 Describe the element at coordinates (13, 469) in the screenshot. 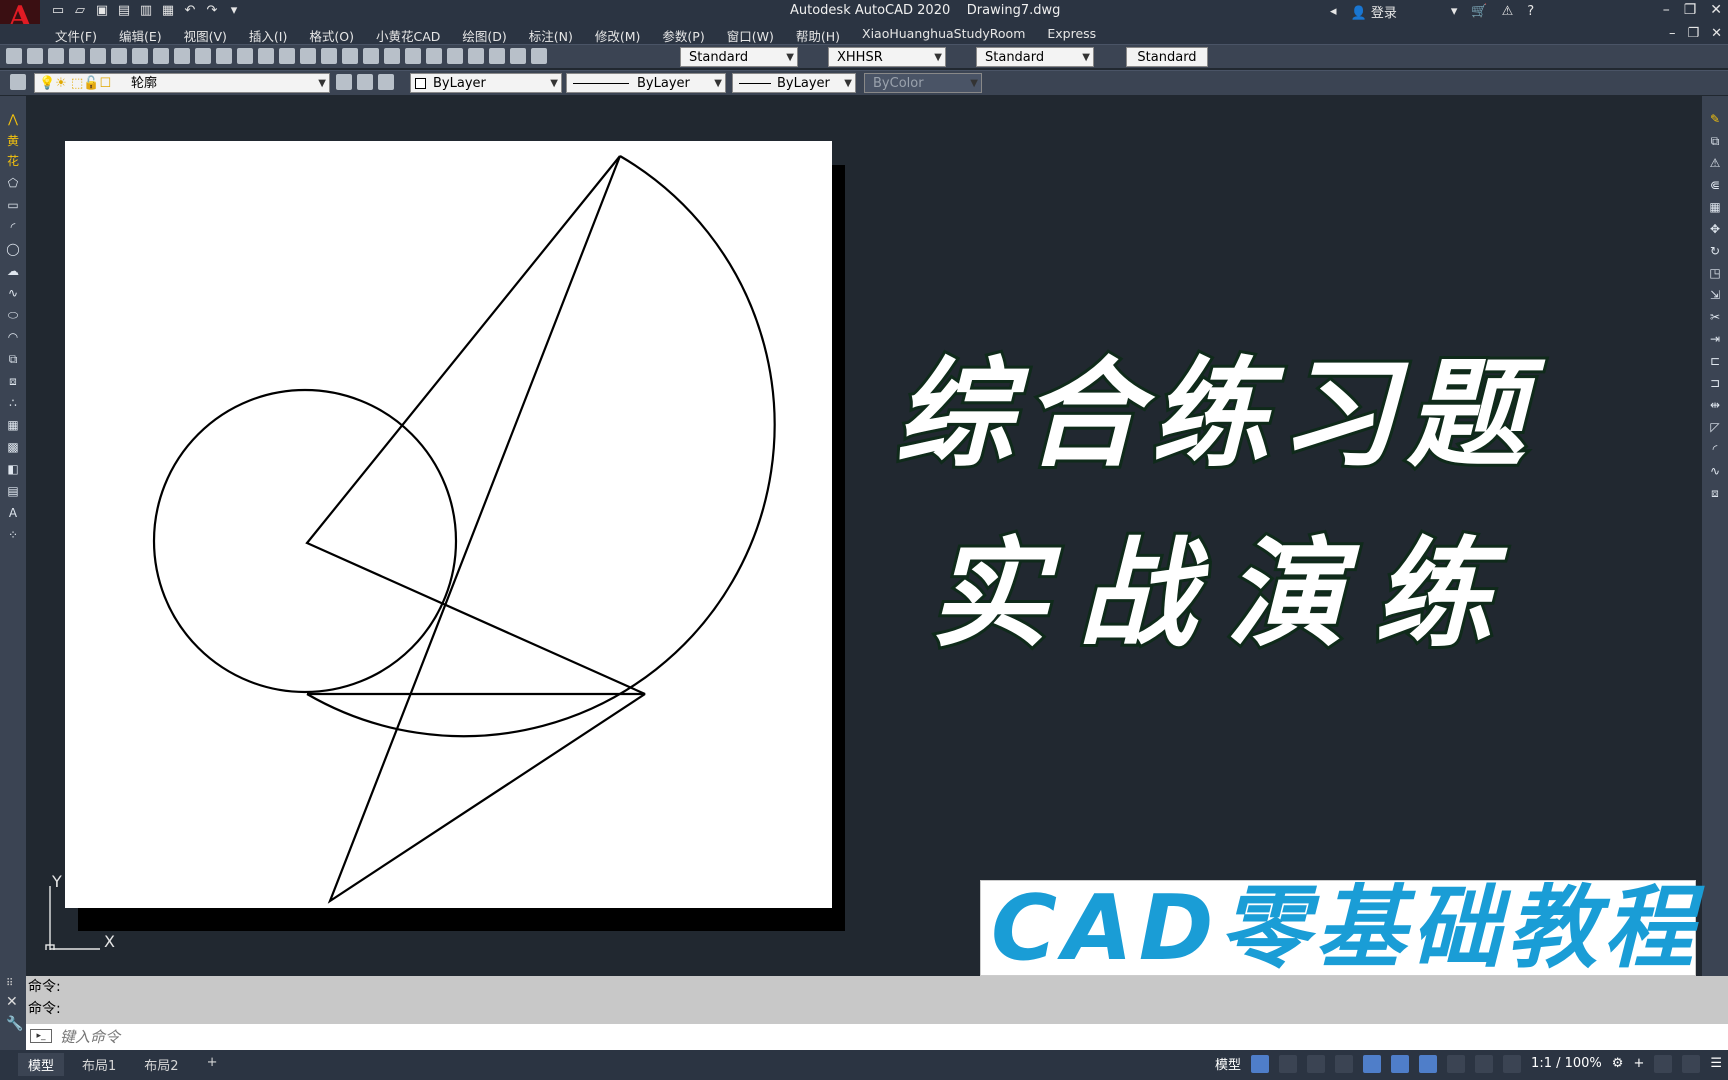

I see `region-icon: ◧` at that location.